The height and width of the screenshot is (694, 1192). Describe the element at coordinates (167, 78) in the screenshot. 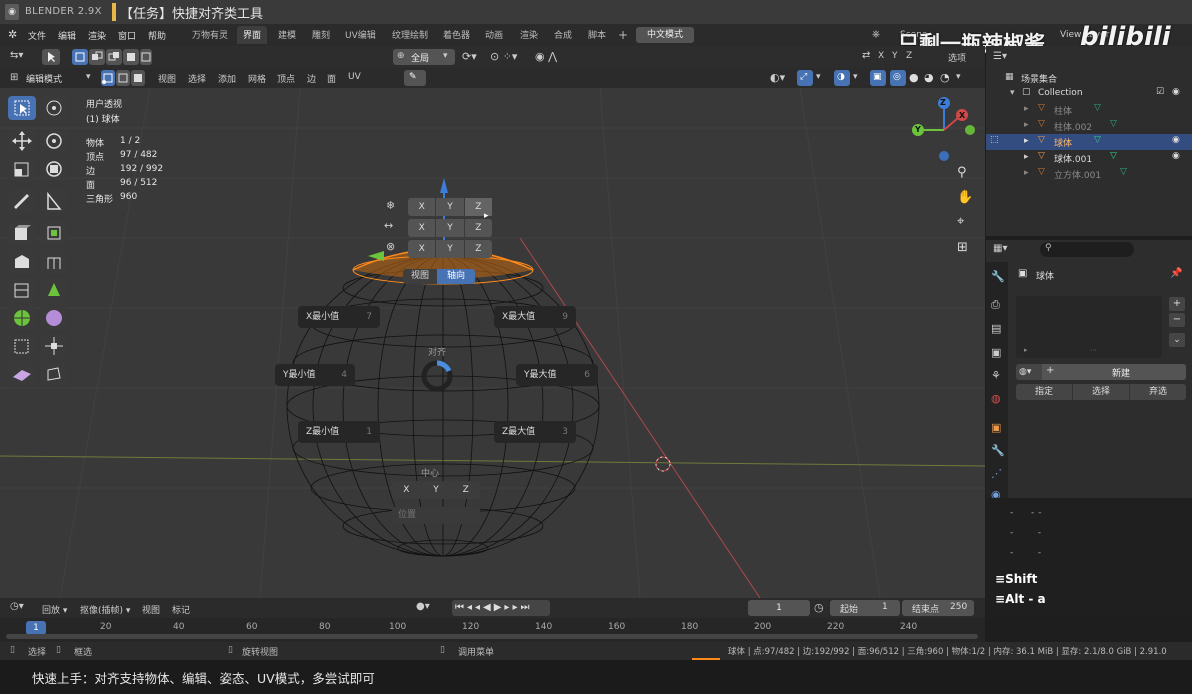

I see `menu-view: 视图` at that location.